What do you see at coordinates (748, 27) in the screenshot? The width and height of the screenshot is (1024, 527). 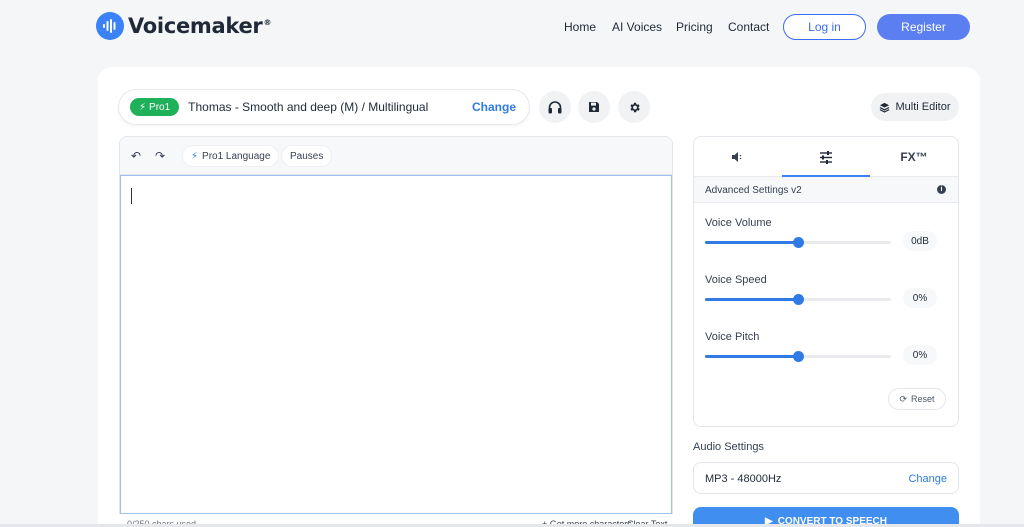 I see `nav-contact: Contact` at bounding box center [748, 27].